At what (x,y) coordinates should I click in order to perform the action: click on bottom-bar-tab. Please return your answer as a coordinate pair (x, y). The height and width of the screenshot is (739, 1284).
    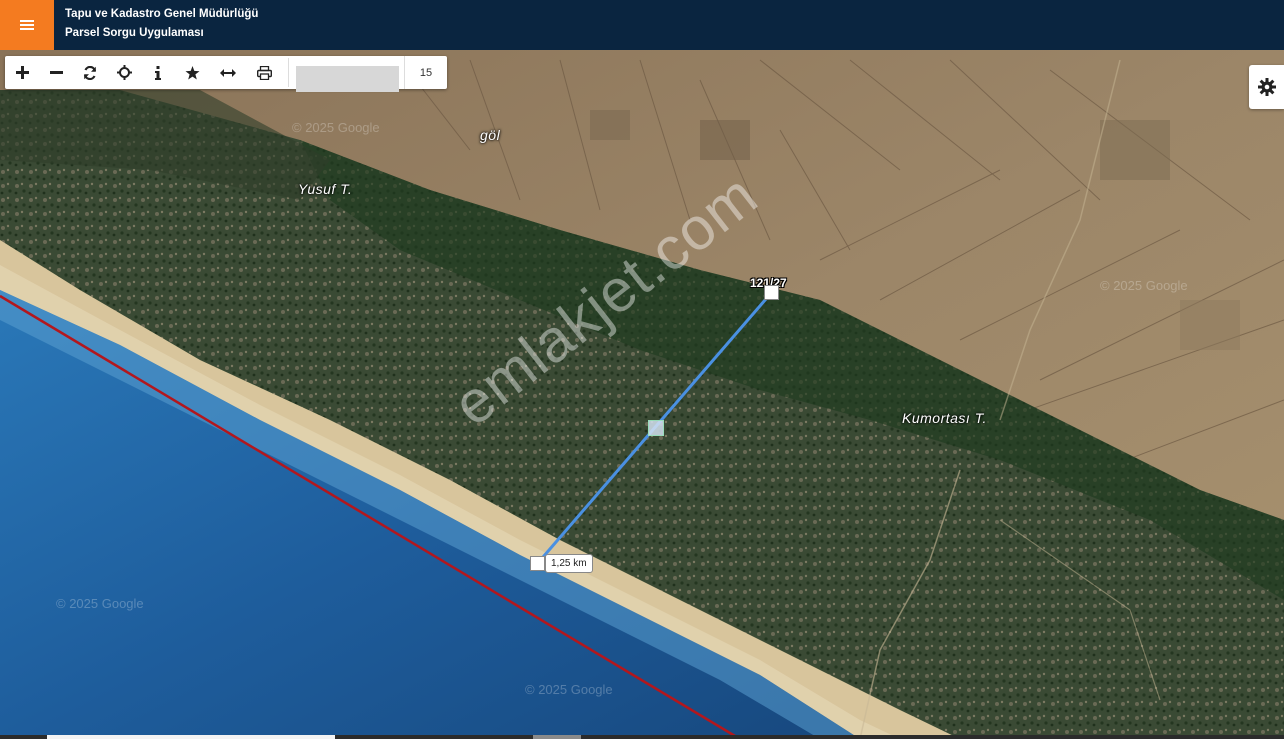
    Looking at the image, I should click on (557, 737).